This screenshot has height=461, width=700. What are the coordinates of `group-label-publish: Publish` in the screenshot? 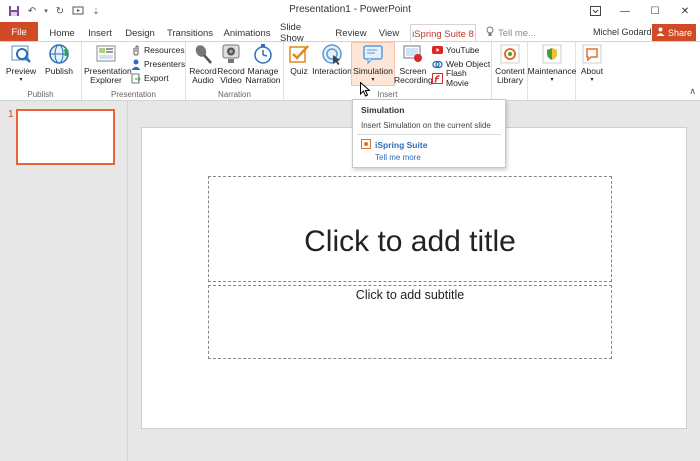 It's located at (40, 94).